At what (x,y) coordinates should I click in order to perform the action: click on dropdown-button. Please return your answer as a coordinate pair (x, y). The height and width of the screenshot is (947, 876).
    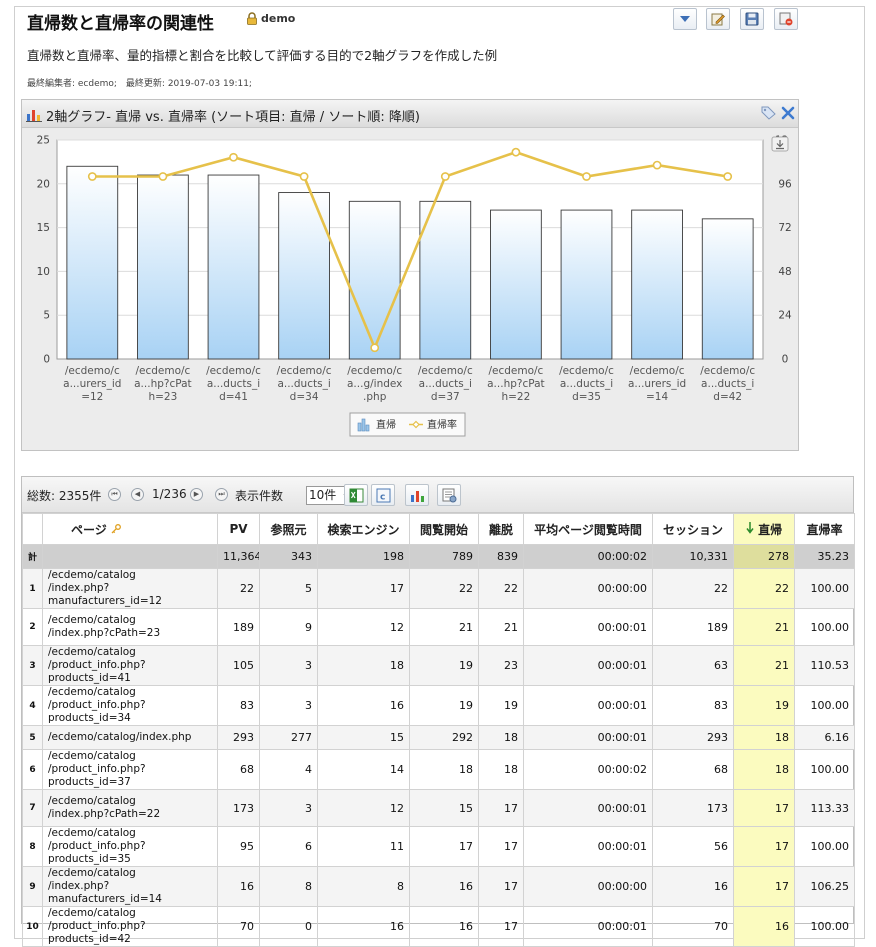
    Looking at the image, I should click on (685, 19).